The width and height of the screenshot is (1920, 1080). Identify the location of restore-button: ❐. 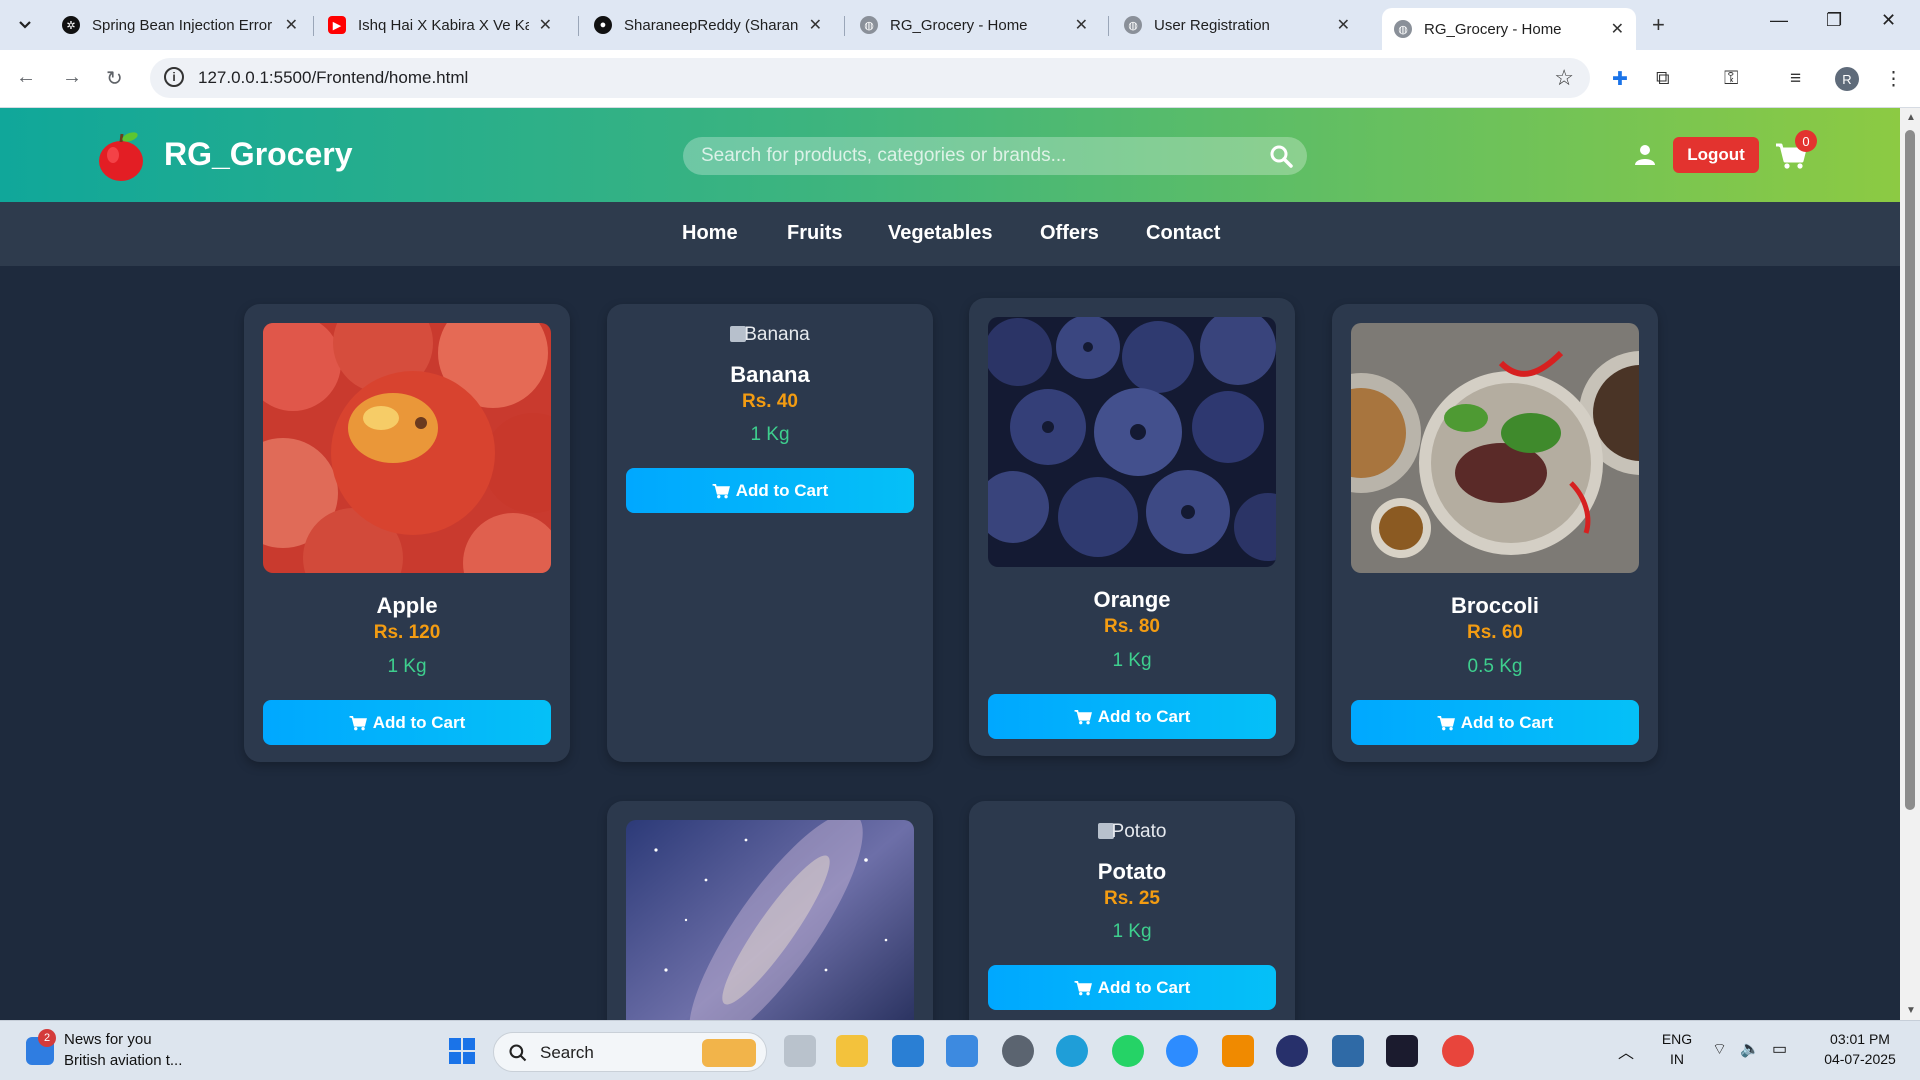
(1834, 20).